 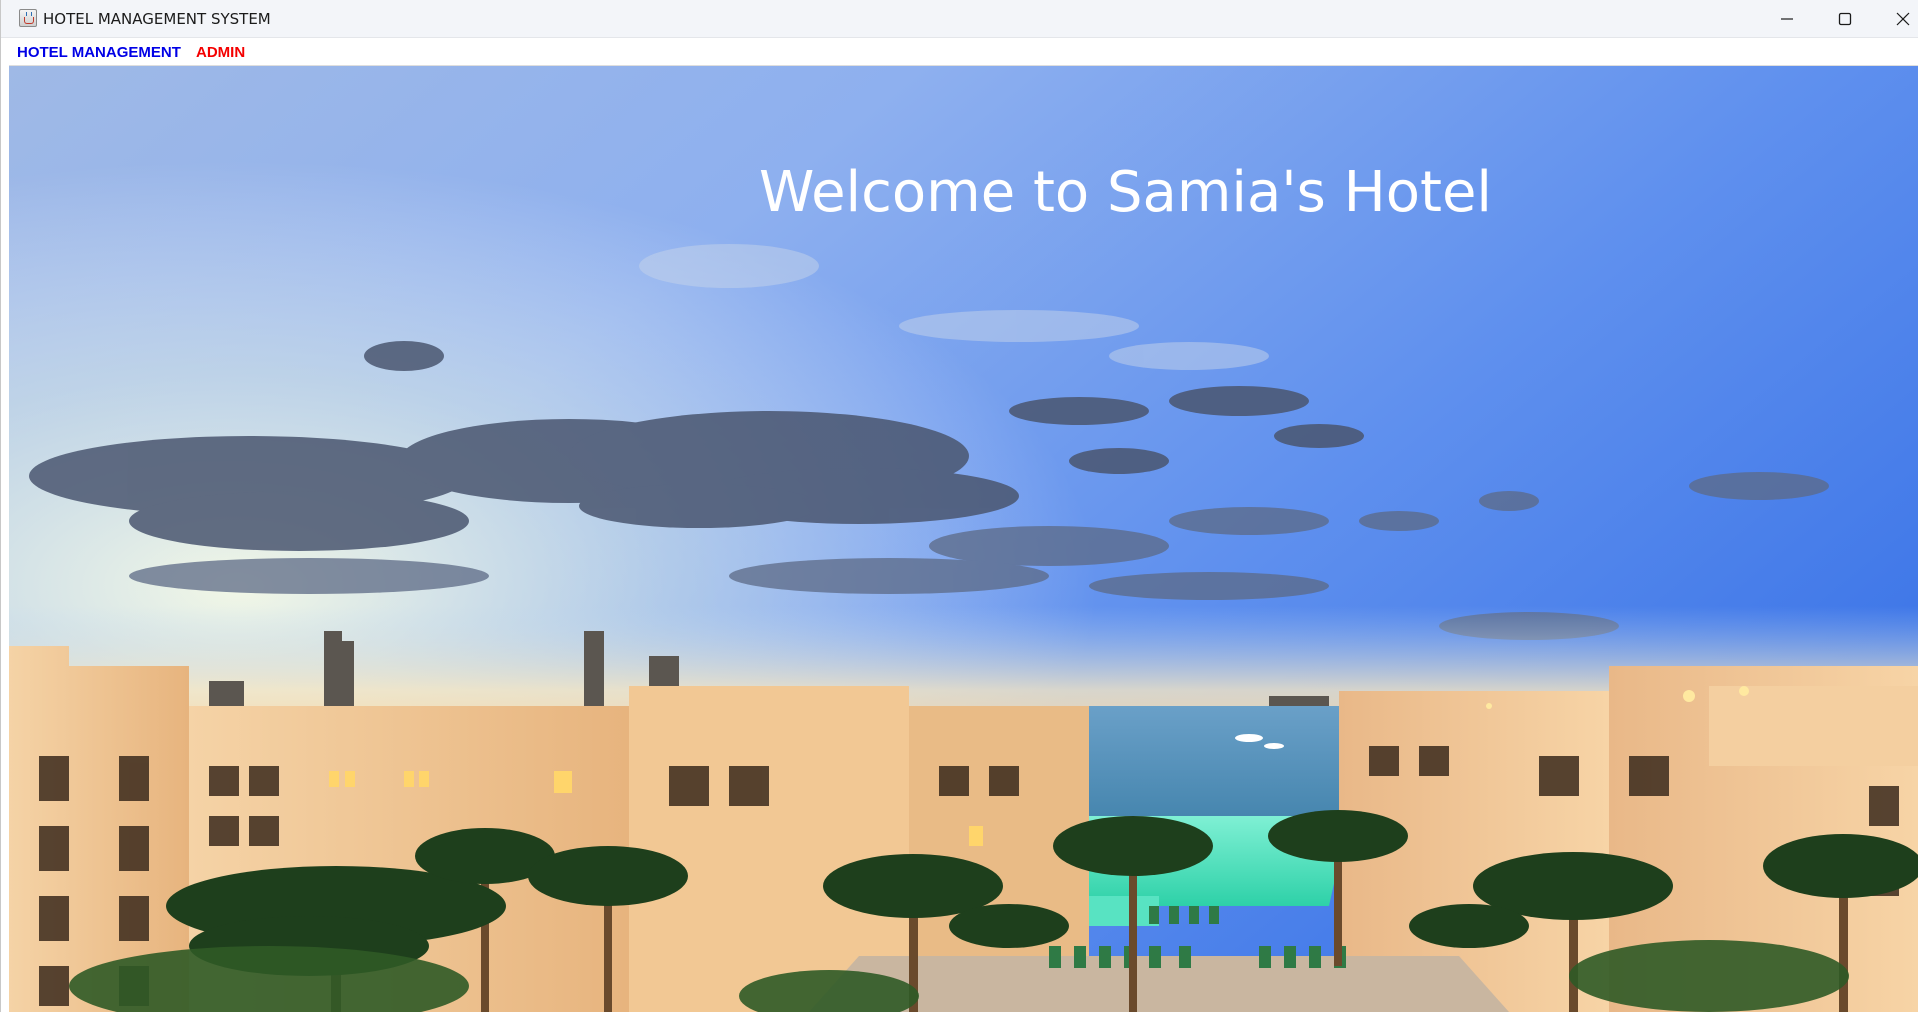 I want to click on menu-bar: HOTEL MANAGEMENT ADMIN, so click(x=963, y=52).